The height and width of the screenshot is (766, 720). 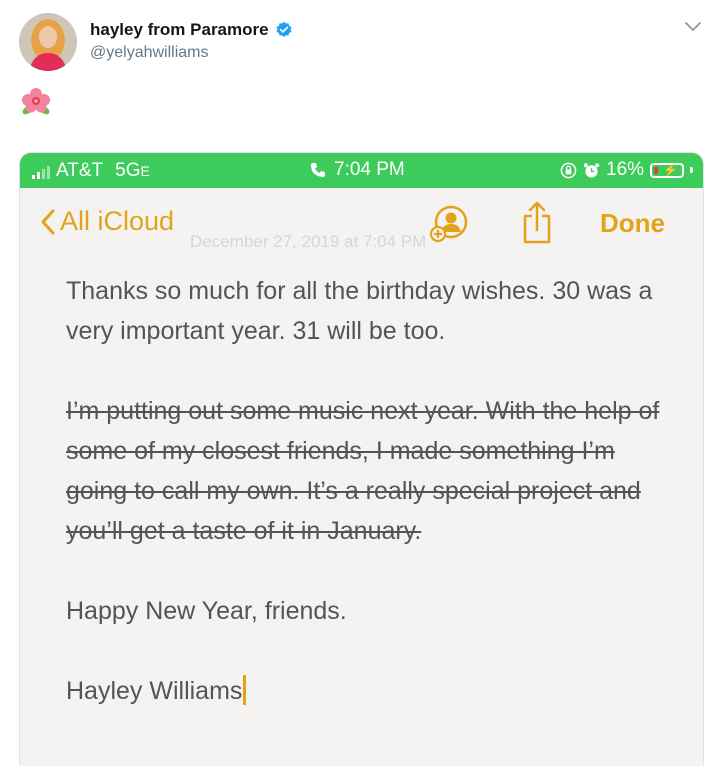 I want to click on status-center: 7:04 PM, so click(x=357, y=170).